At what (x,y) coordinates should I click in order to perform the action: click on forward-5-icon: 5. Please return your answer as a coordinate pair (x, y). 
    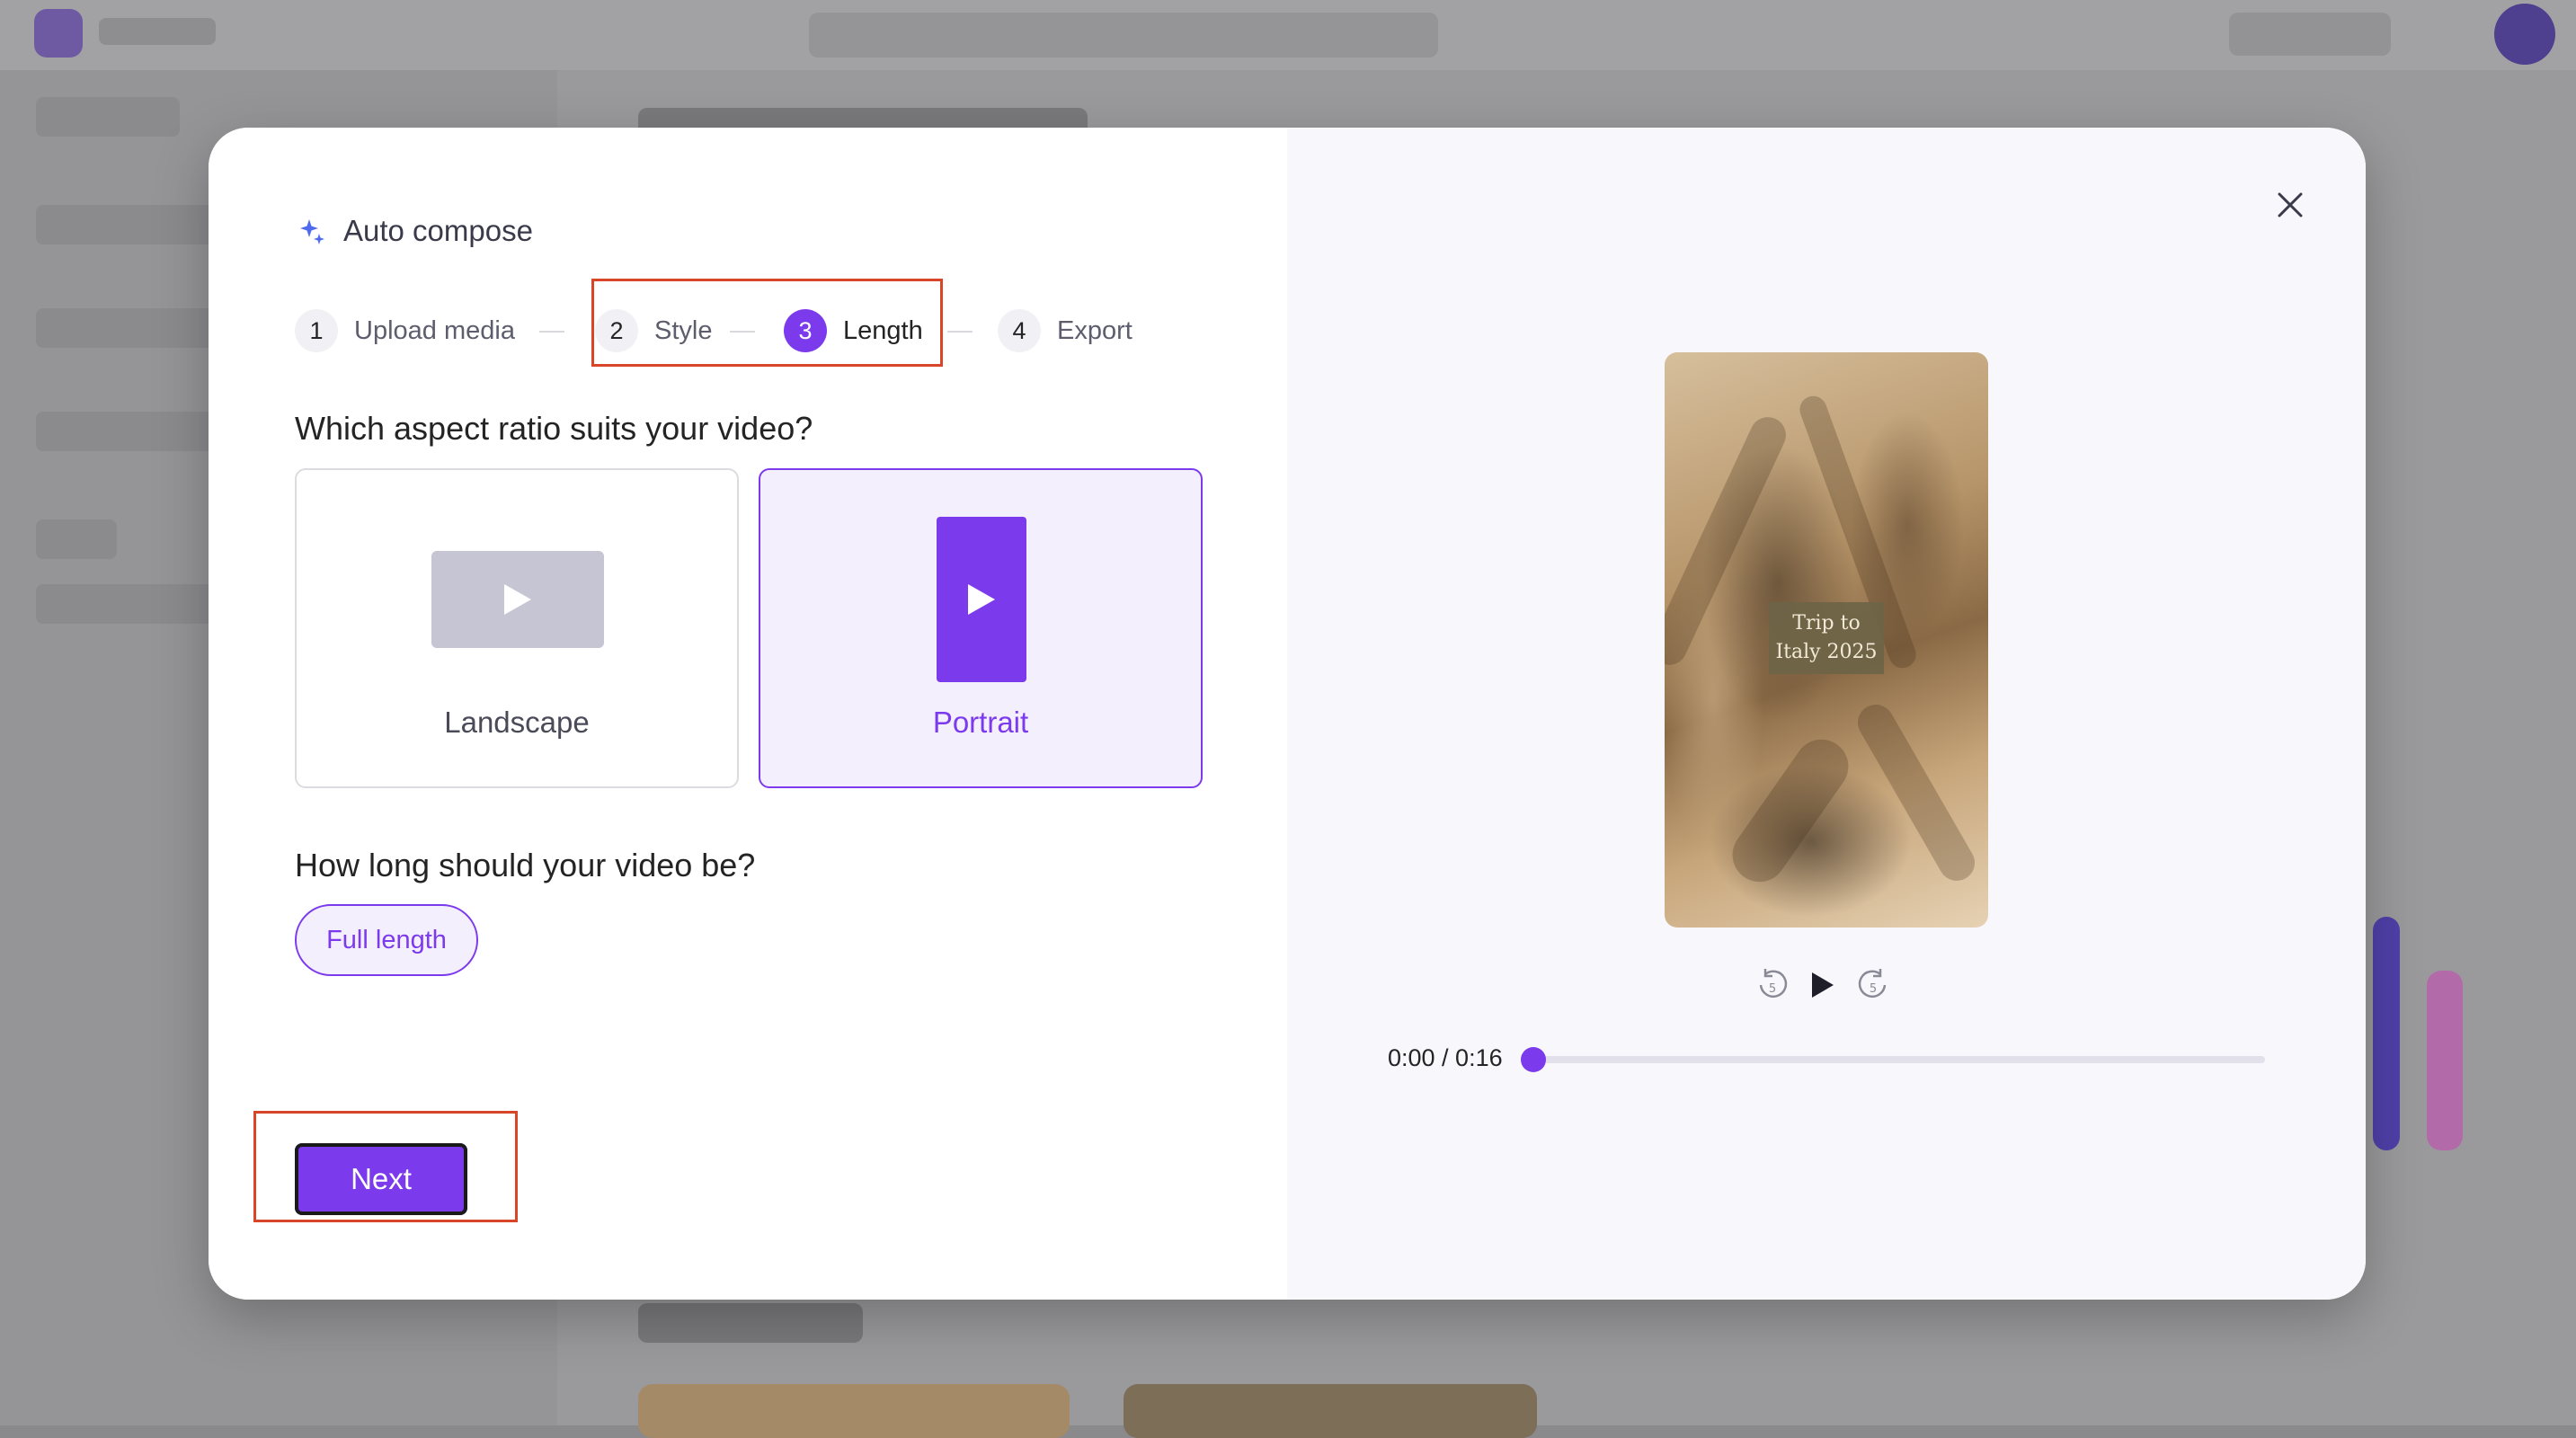
    Looking at the image, I should click on (1873, 985).